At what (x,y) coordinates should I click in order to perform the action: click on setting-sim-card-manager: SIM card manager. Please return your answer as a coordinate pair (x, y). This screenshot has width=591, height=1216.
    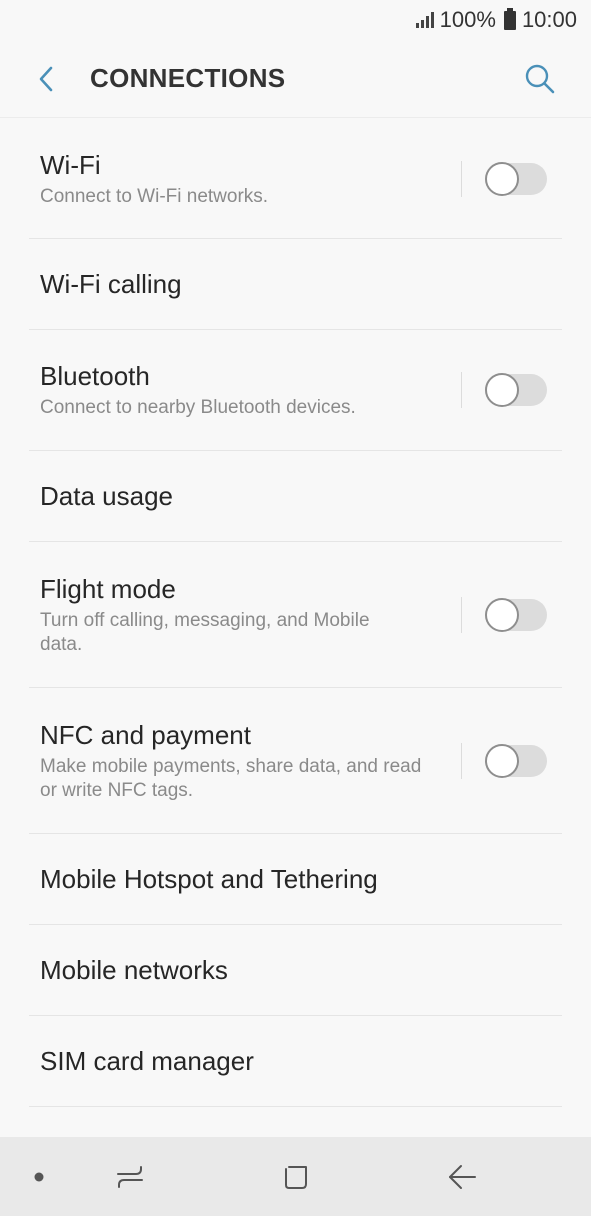
    Looking at the image, I should click on (295, 1061).